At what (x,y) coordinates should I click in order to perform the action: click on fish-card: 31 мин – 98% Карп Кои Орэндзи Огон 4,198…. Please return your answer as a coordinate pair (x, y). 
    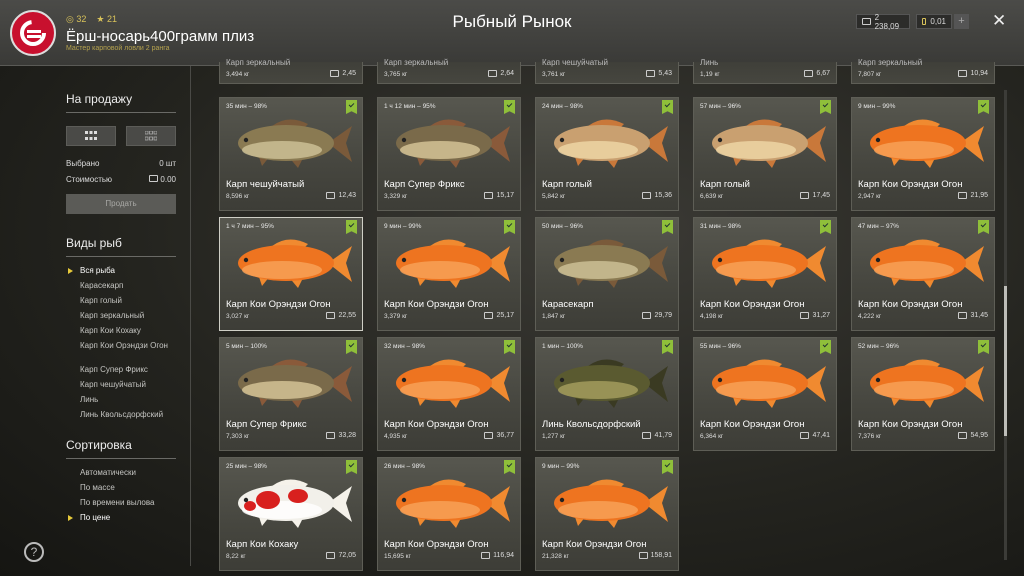
    Looking at the image, I should click on (765, 274).